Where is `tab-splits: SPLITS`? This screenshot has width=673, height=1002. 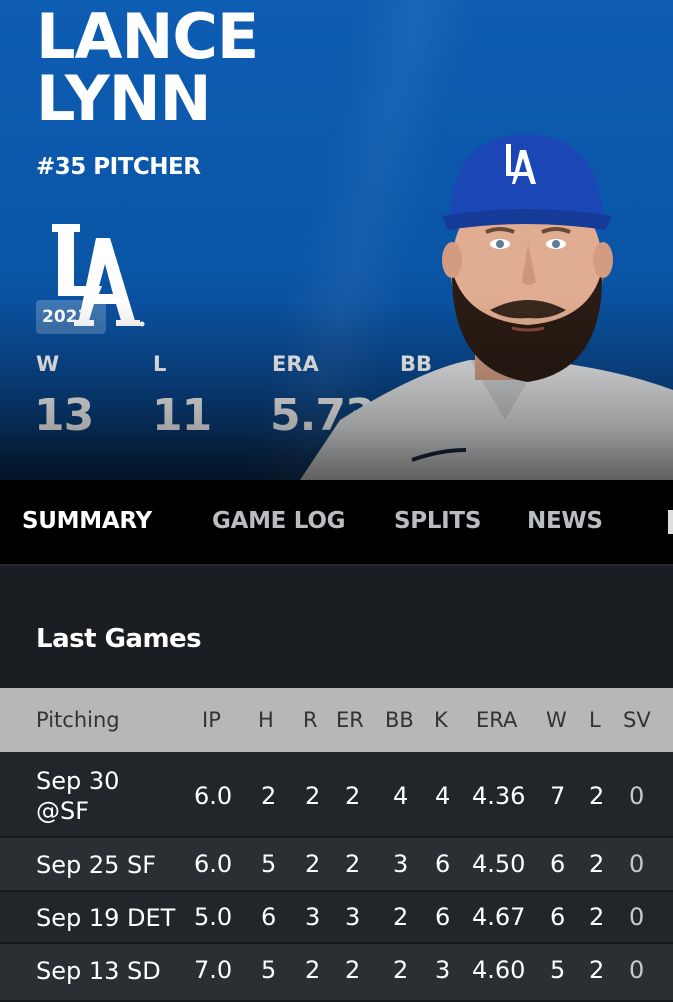 tab-splits: SPLITS is located at coordinates (437, 521).